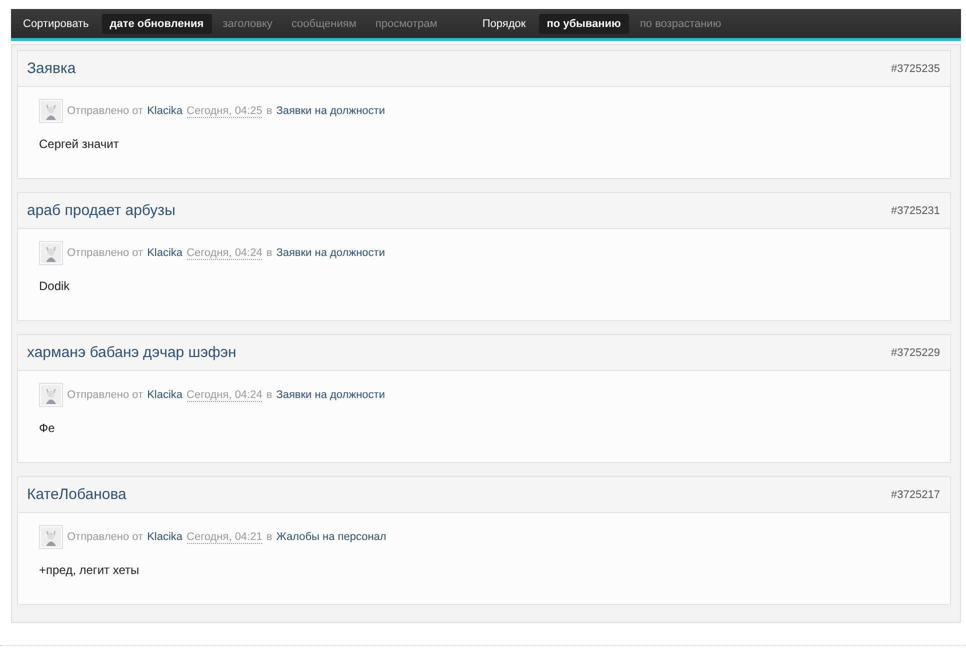 This screenshot has width=966, height=649. Describe the element at coordinates (56, 24) in the screenshot. I see `sort-label: Сортировать` at that location.